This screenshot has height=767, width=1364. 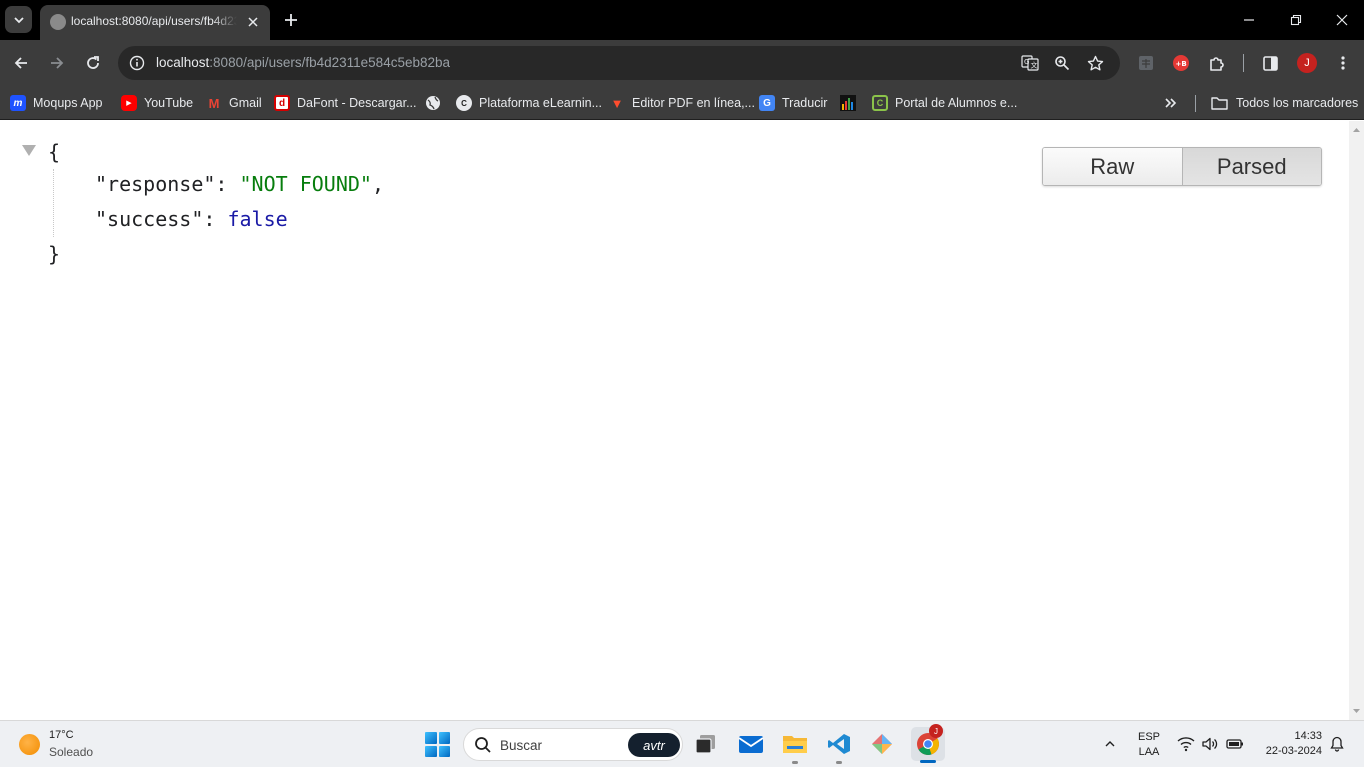 What do you see at coordinates (21, 63) in the screenshot?
I see `back-button` at bounding box center [21, 63].